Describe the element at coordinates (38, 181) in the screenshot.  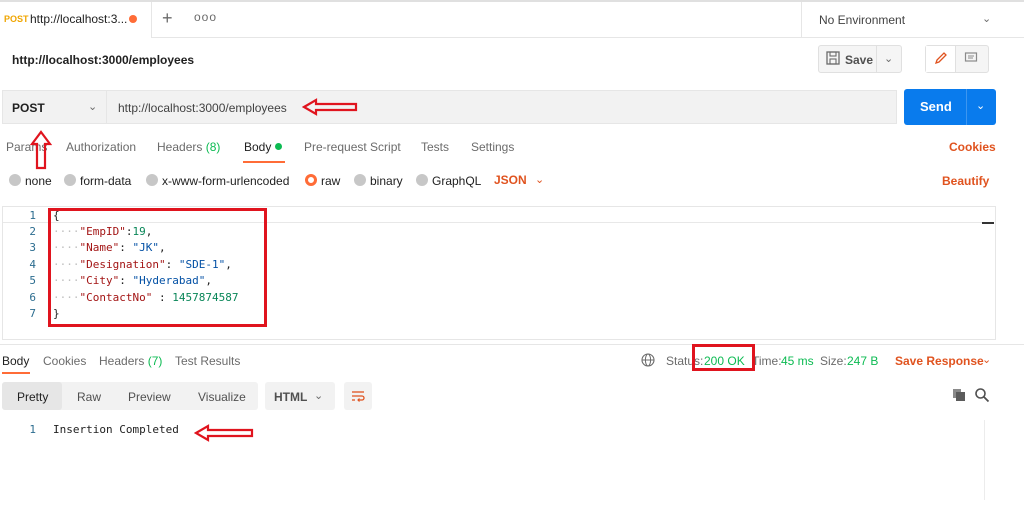
I see `radio-none-label: none` at that location.